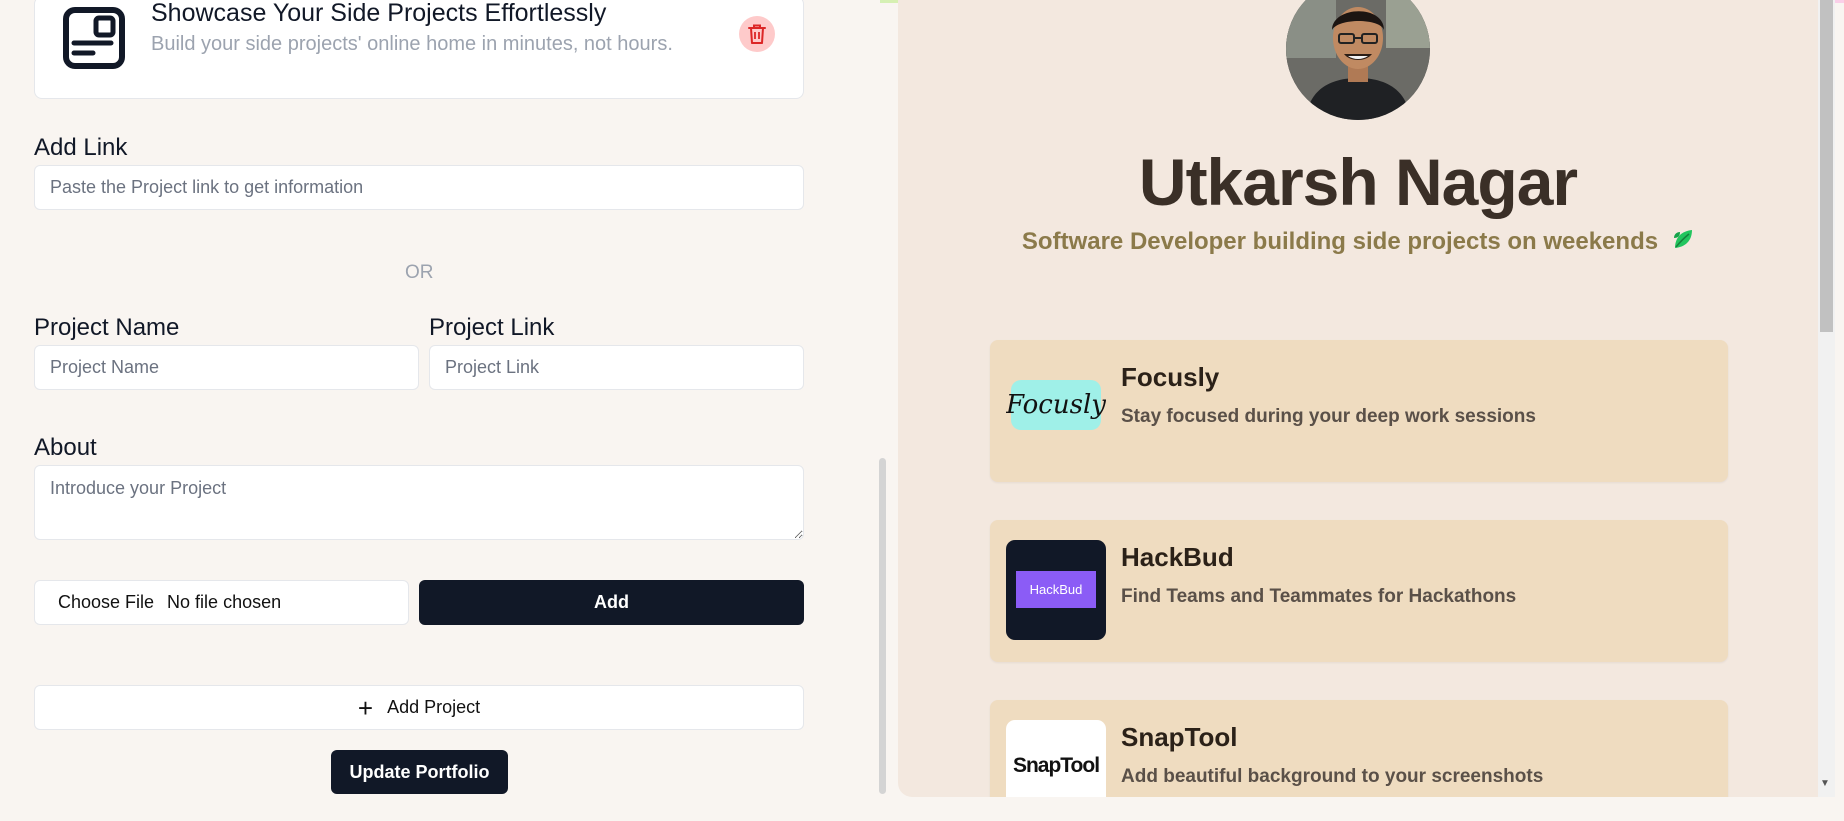 The image size is (1844, 821). Describe the element at coordinates (1056, 765) in the screenshot. I see `snaptool-logo-text: SnapTool` at that location.